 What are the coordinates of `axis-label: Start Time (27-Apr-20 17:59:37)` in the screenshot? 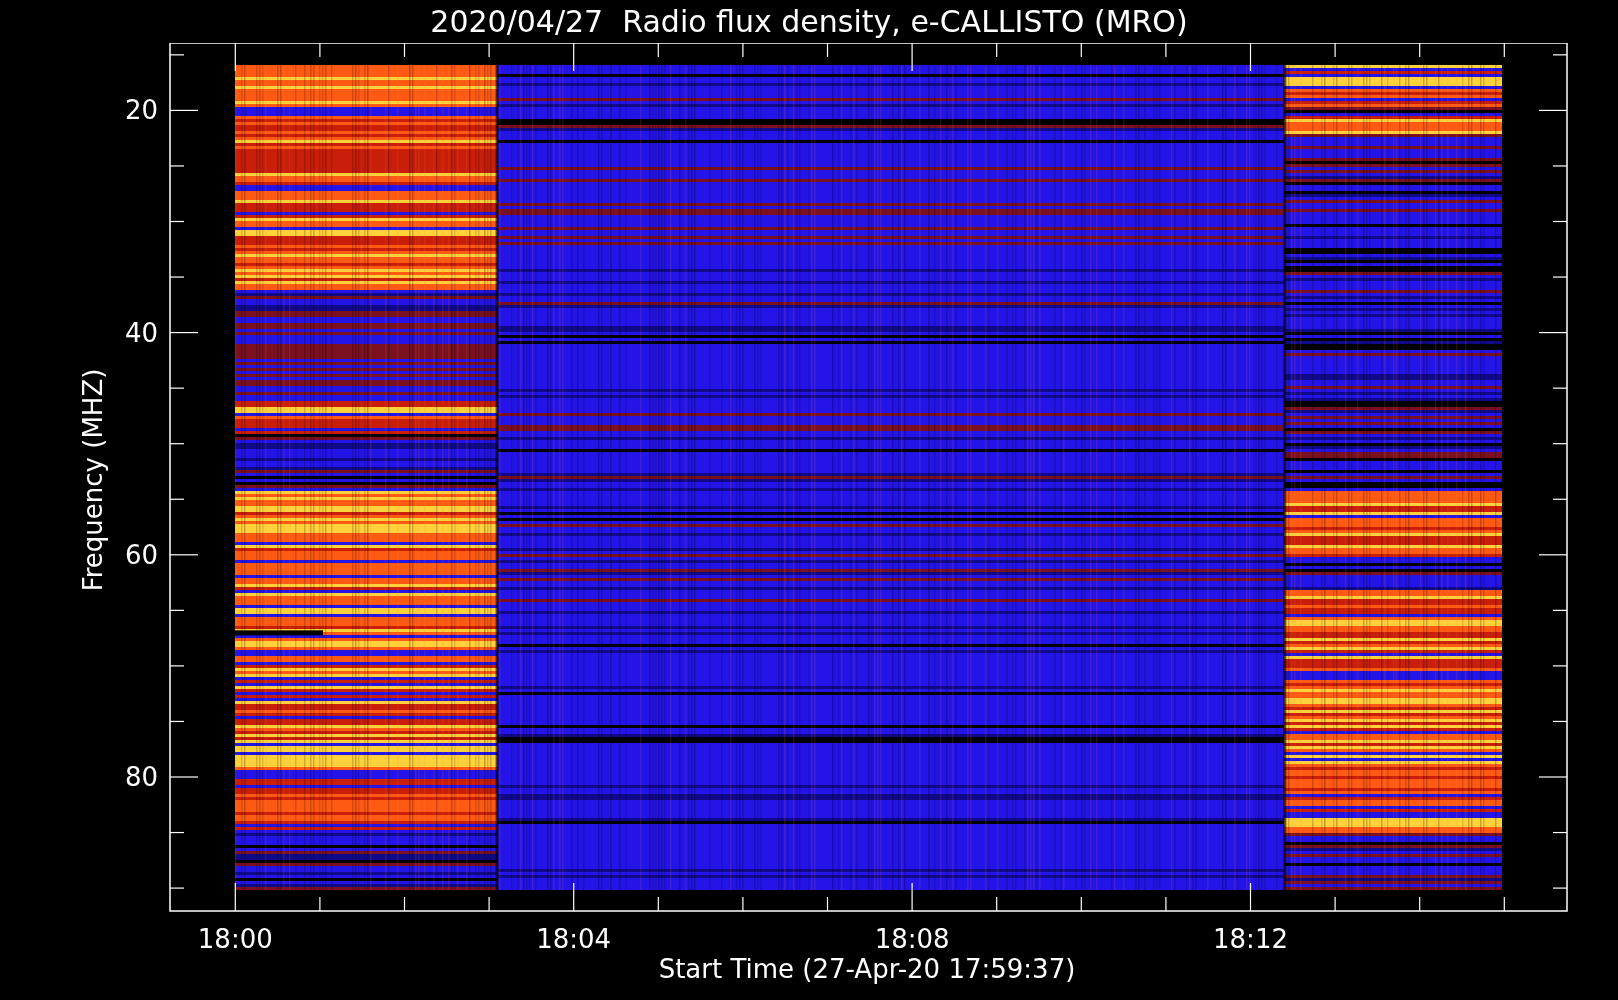 It's located at (867, 969).